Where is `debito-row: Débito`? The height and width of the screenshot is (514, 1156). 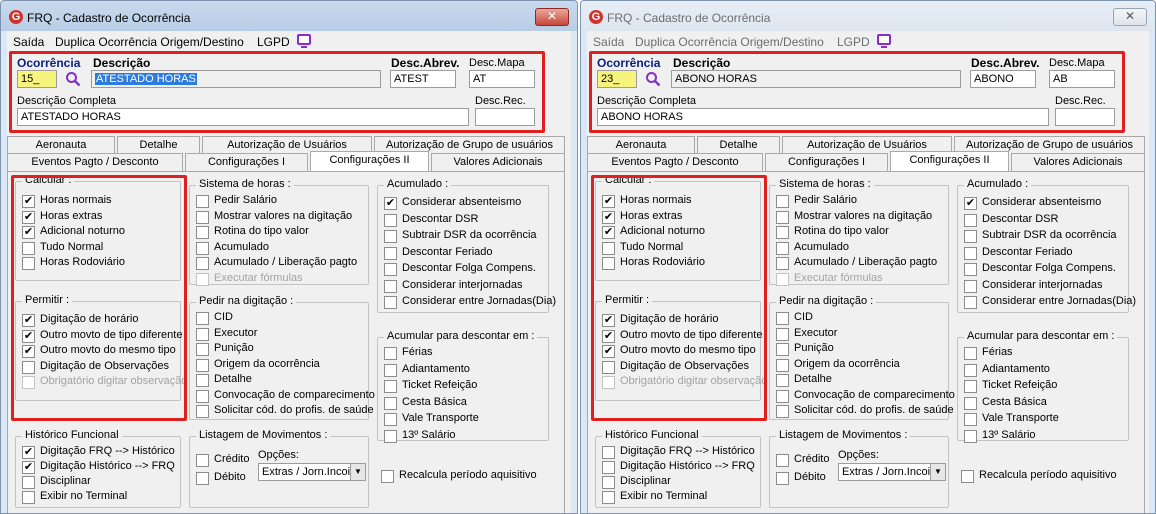 debito-row: Débito is located at coordinates (226, 478).